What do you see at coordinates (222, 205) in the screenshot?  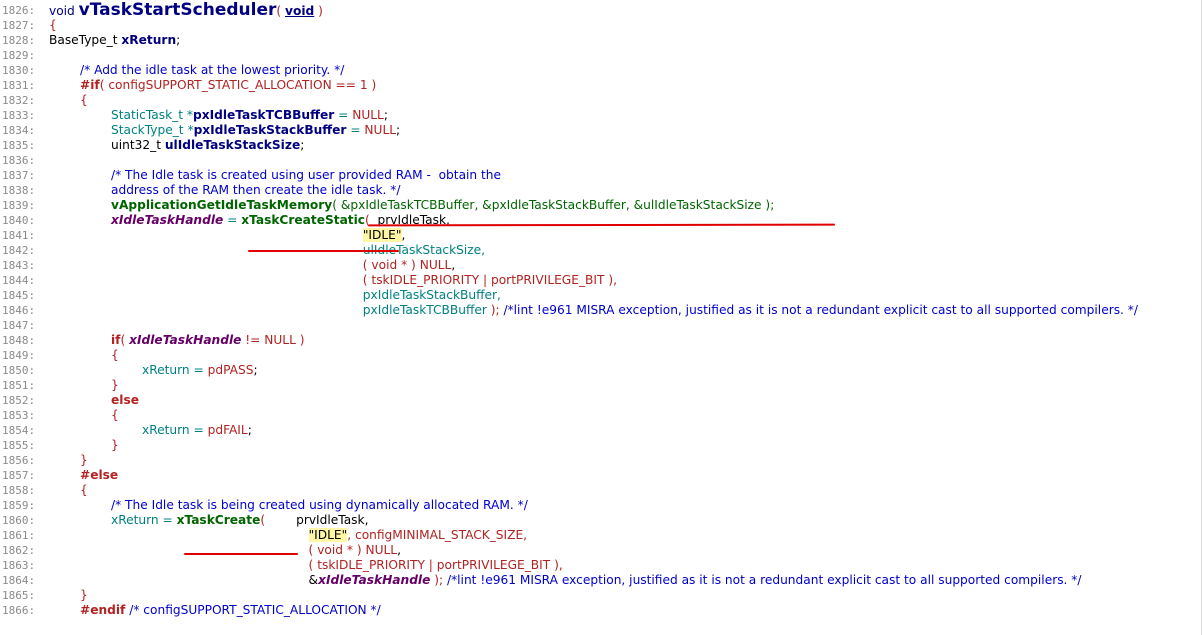 I see `code-token: vApplicationGetIdleTaskMemory` at bounding box center [222, 205].